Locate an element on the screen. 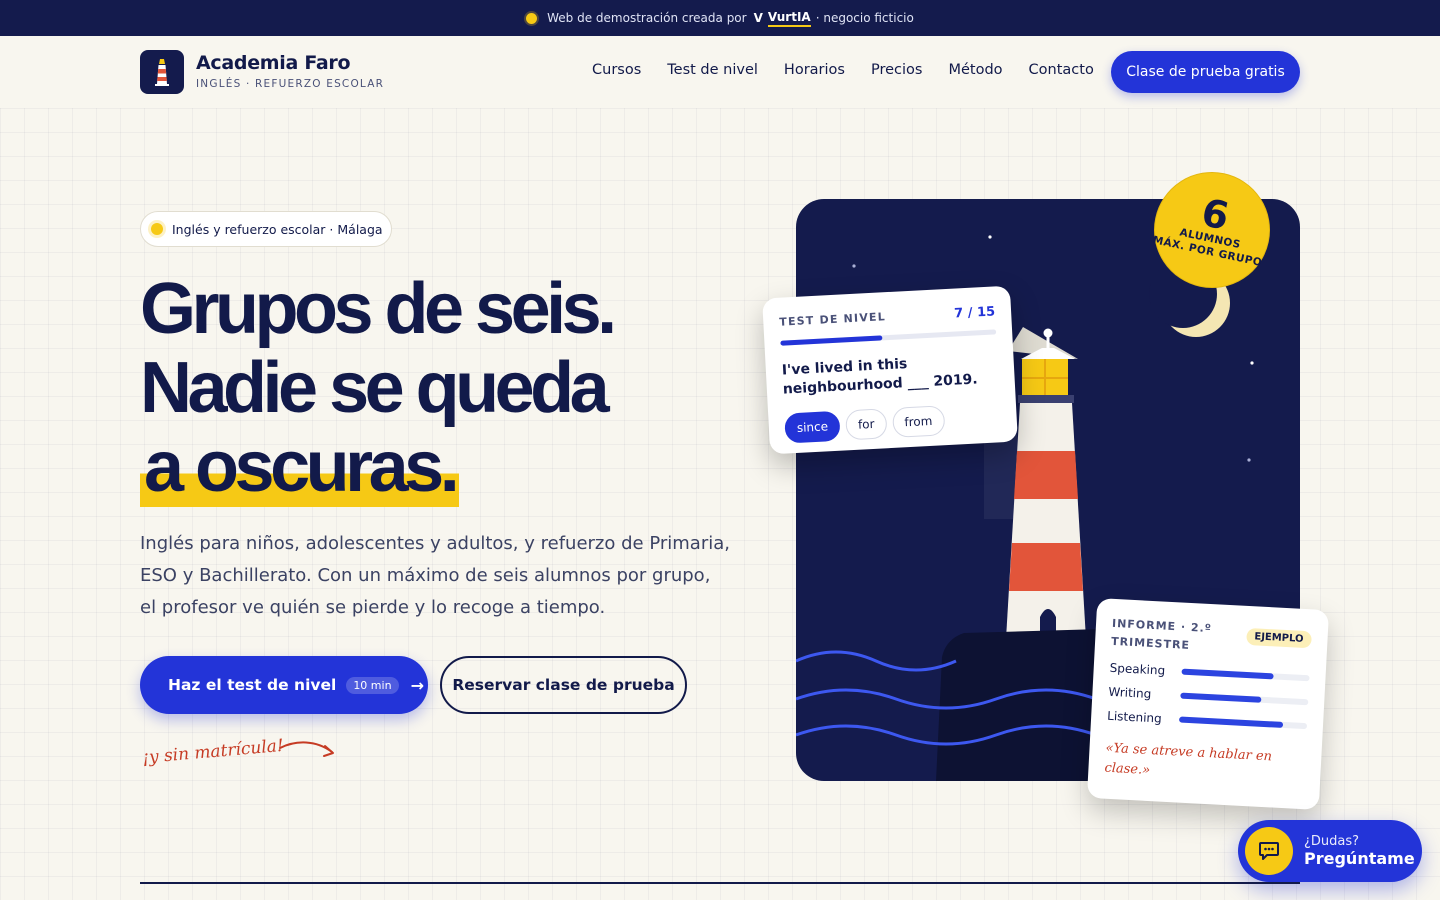 The height and width of the screenshot is (900, 1440). site-subtitle: INGLÉS · REFUERZO ESCOLAR is located at coordinates (290, 84).